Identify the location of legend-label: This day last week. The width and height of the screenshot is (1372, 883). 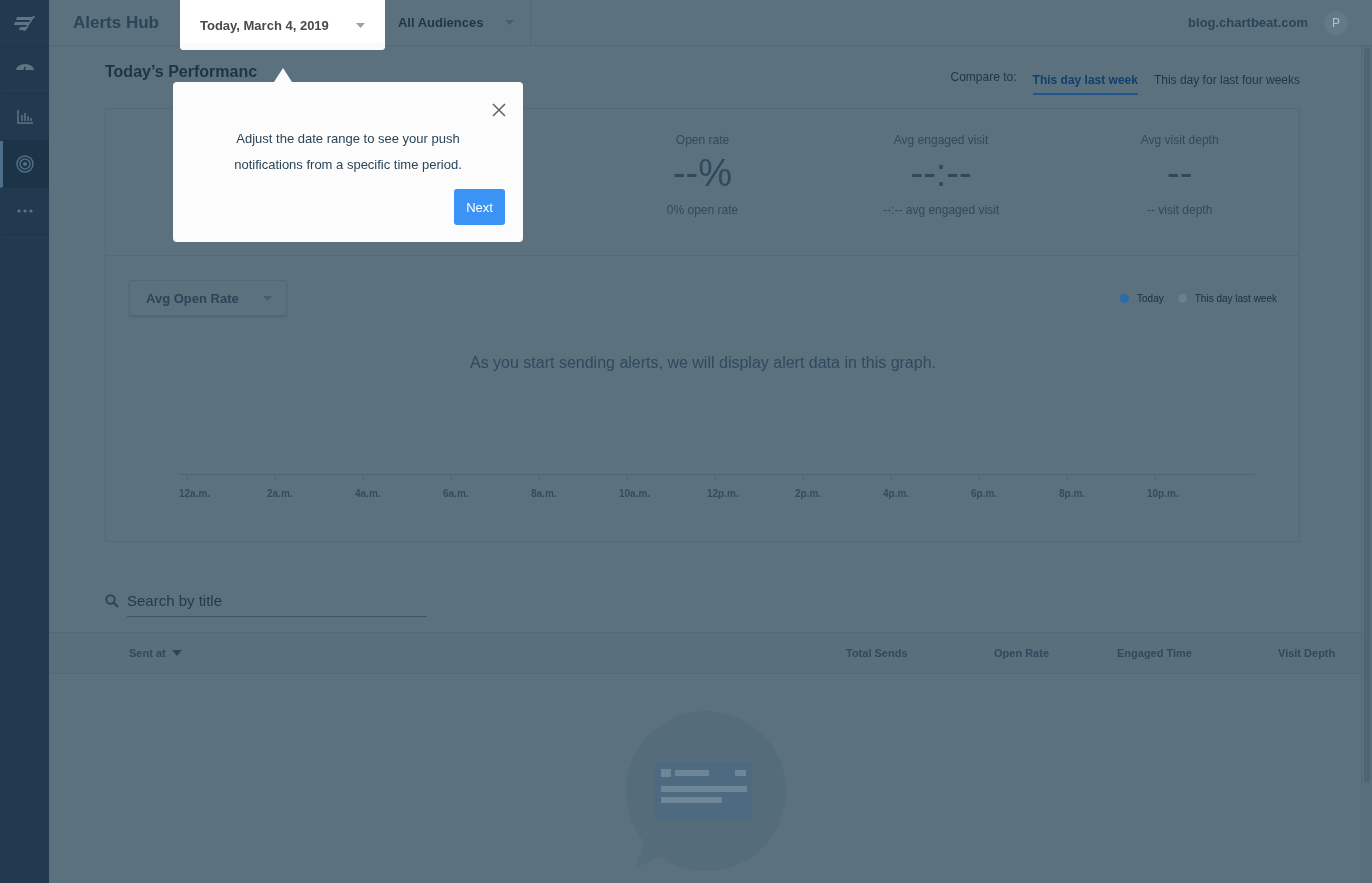
(1235, 298).